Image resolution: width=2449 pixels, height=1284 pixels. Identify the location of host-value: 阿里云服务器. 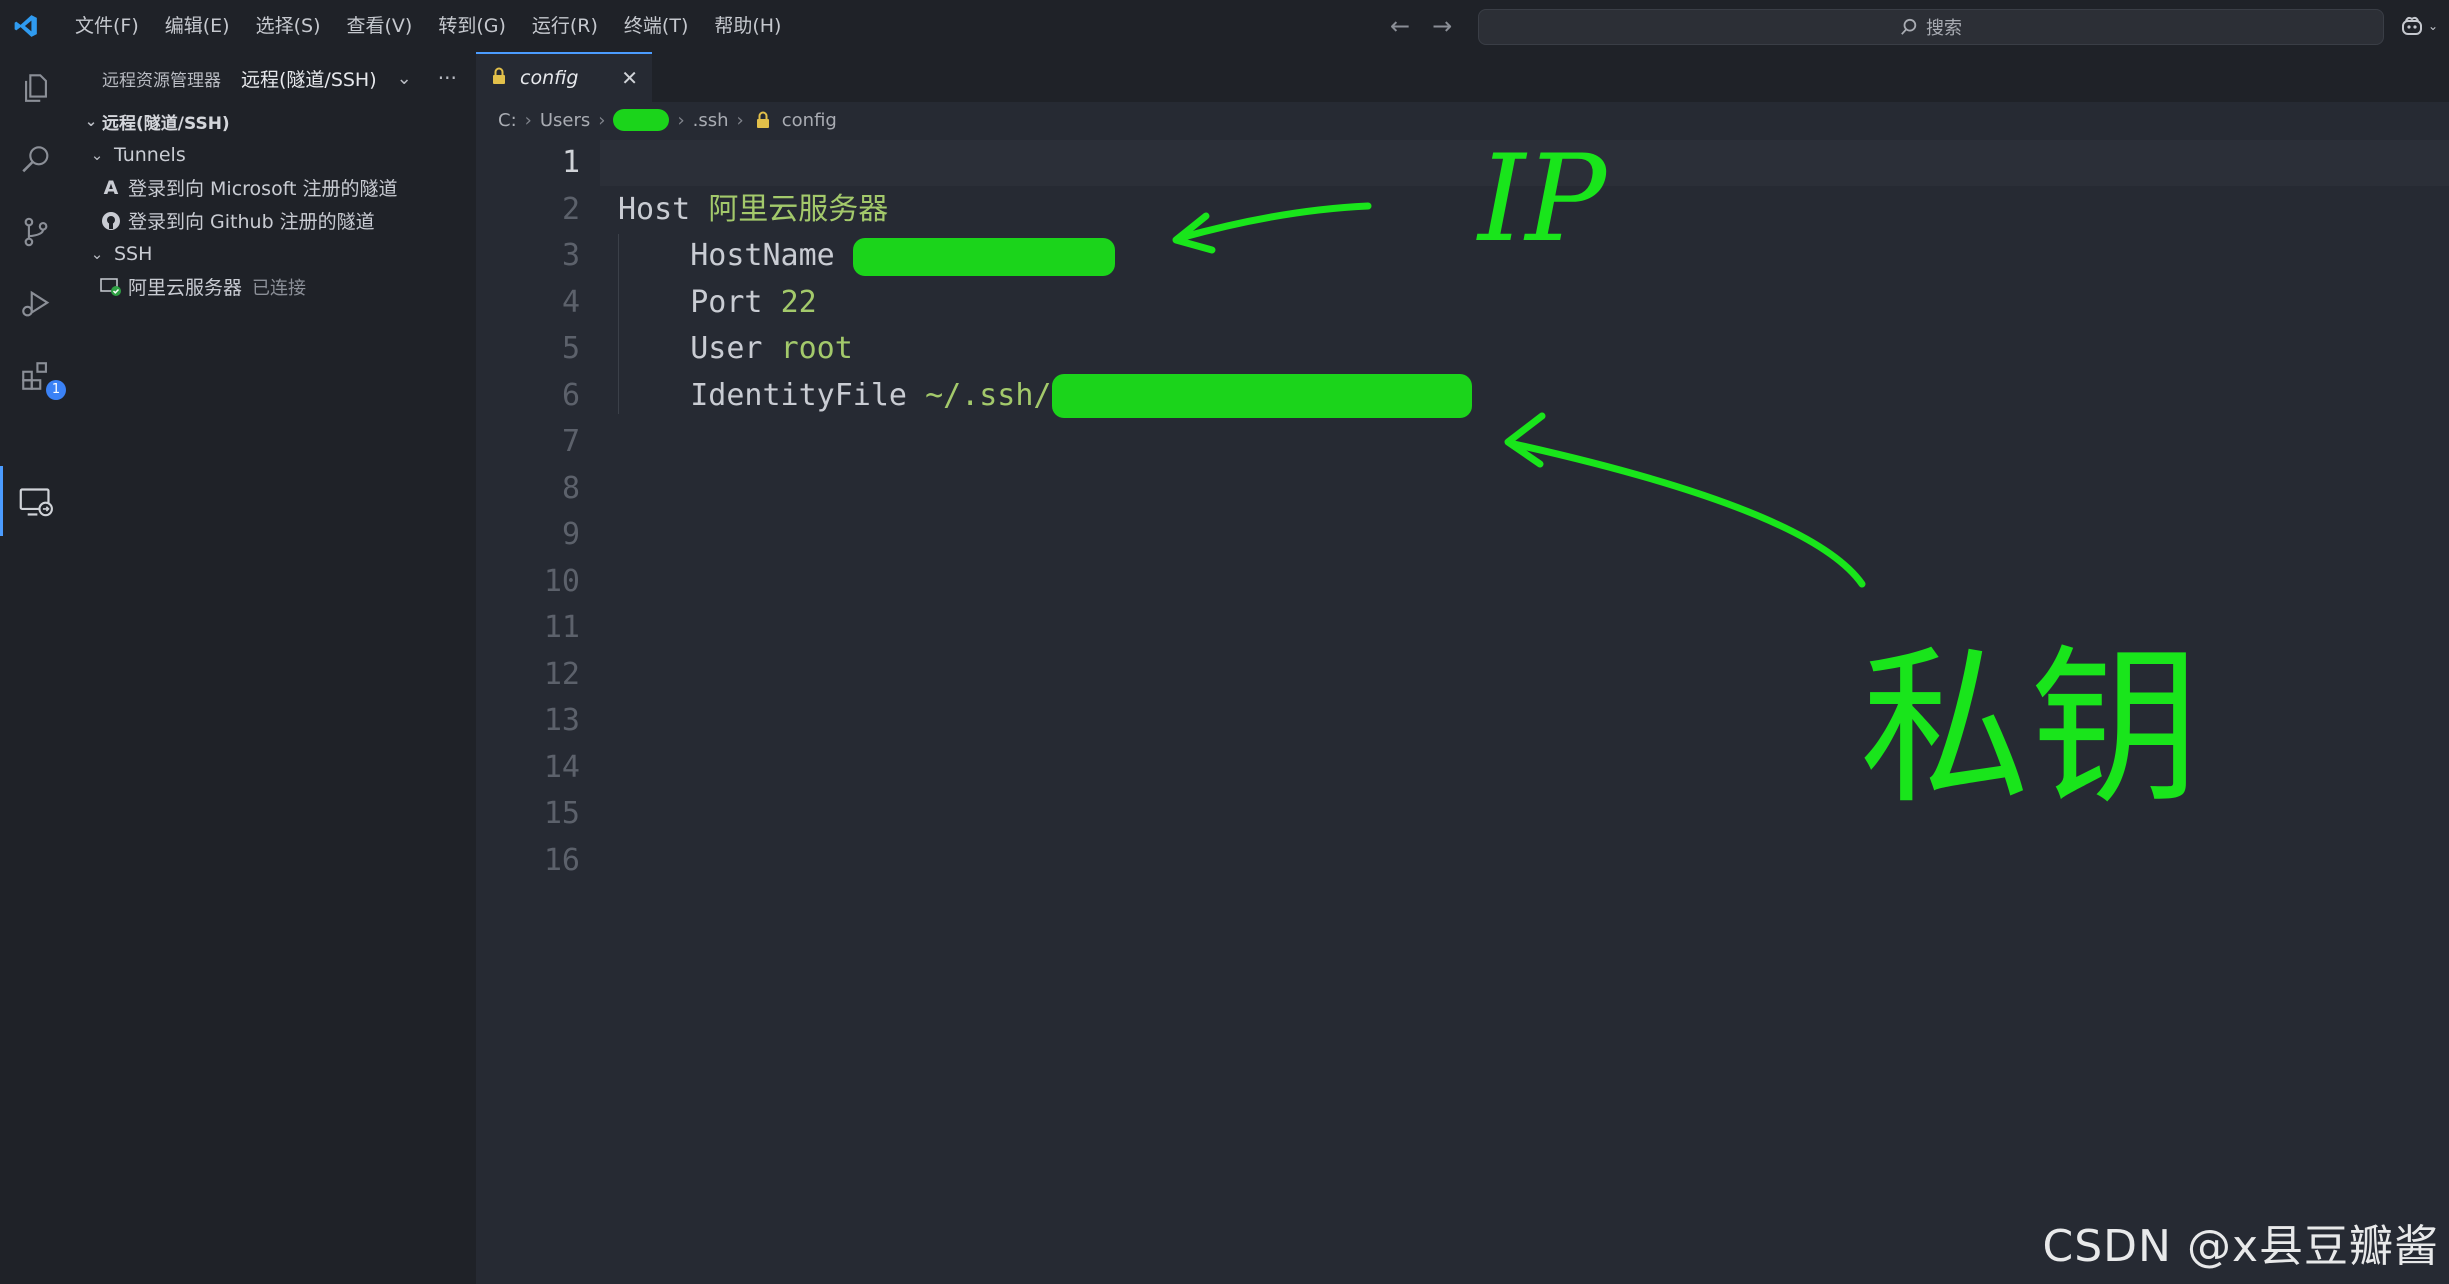
(798, 209).